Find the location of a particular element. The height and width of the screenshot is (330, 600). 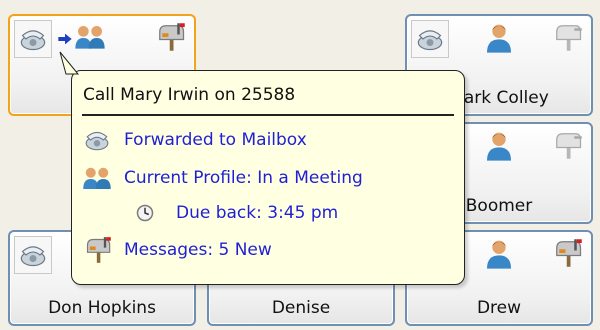

messages-link: Messages: 5 New is located at coordinates (198, 250).